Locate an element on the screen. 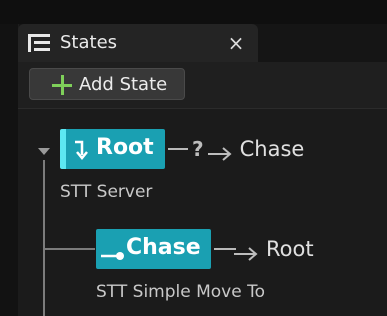 This screenshot has height=316, width=387. chase-transition: Root is located at coordinates (264, 249).